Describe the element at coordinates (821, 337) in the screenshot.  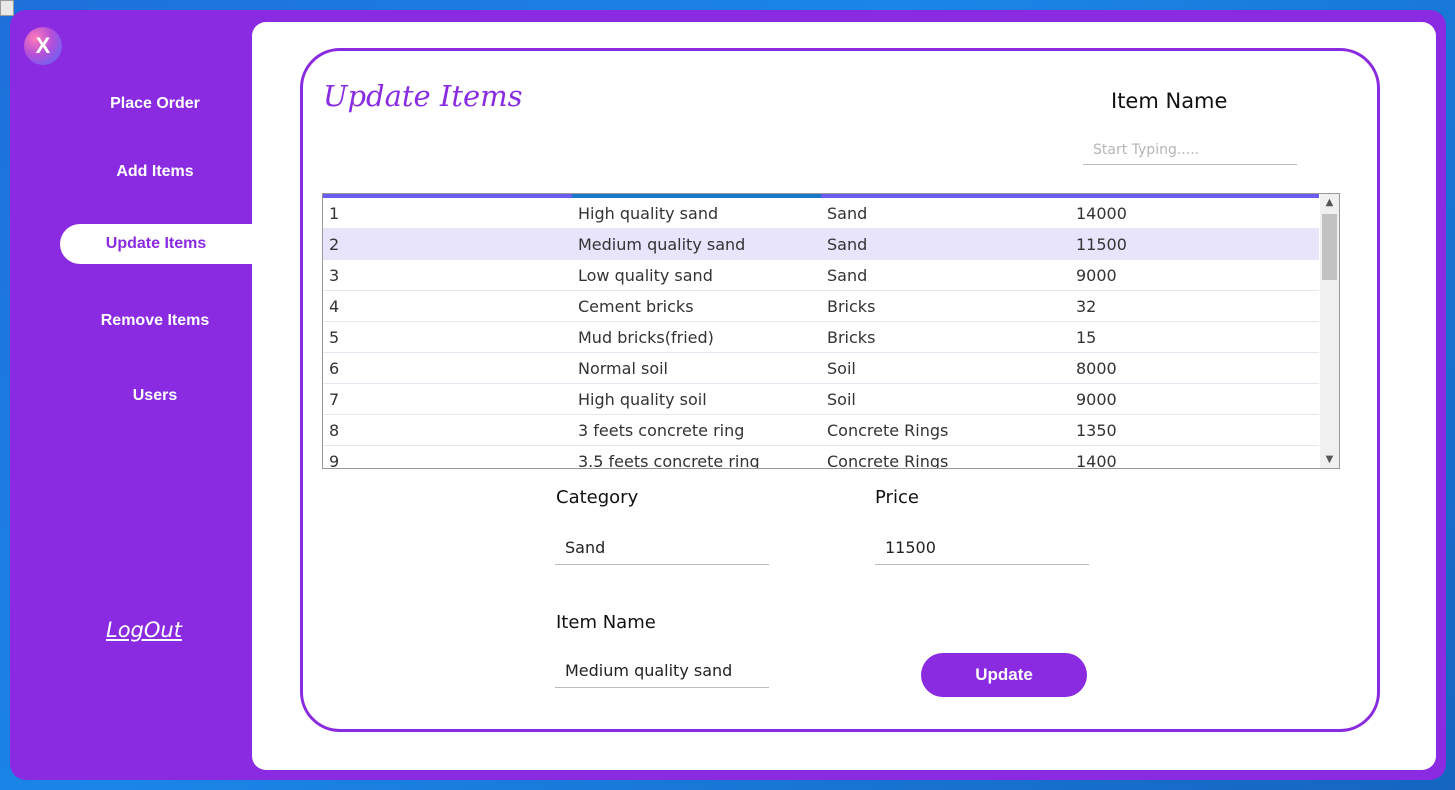
I see `table-row: 5 Mud bricks(fried) Bricks 15` at that location.